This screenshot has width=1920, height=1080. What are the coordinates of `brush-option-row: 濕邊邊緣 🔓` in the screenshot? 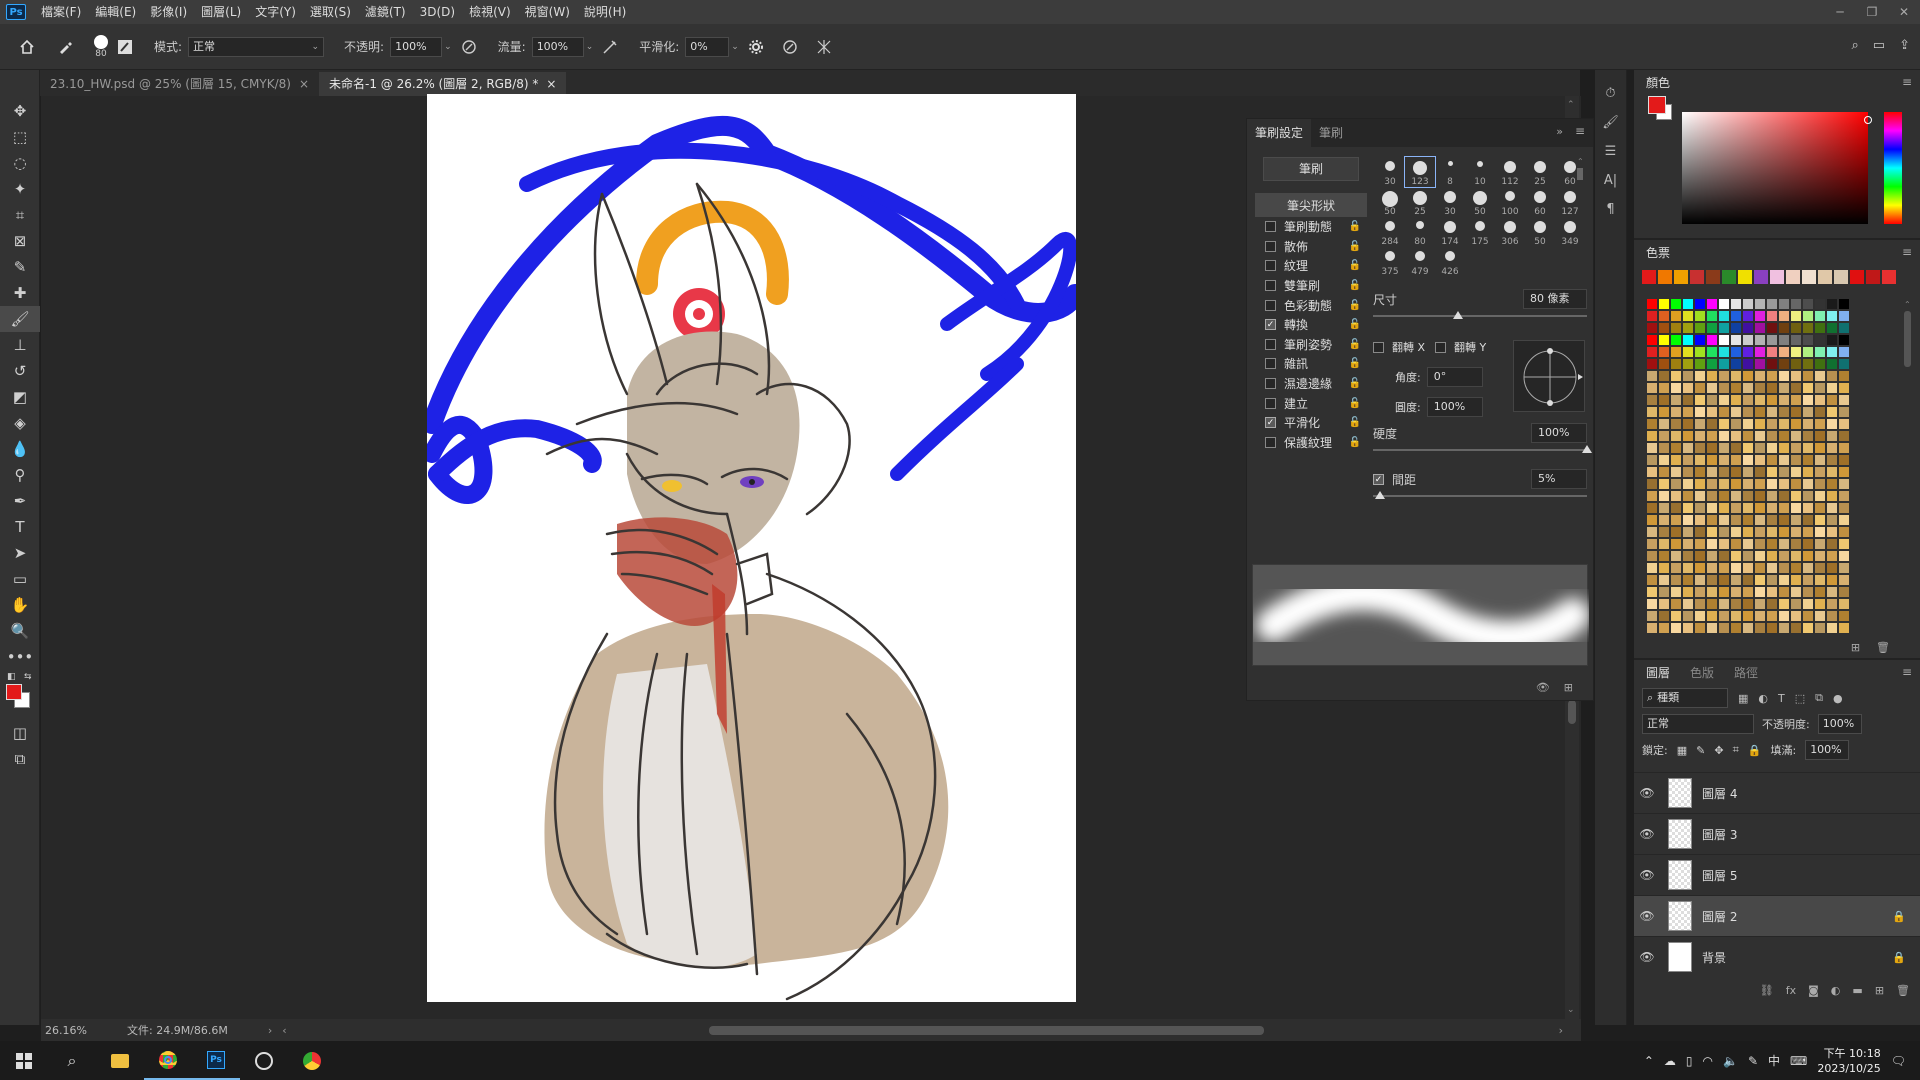 It's located at (1311, 384).